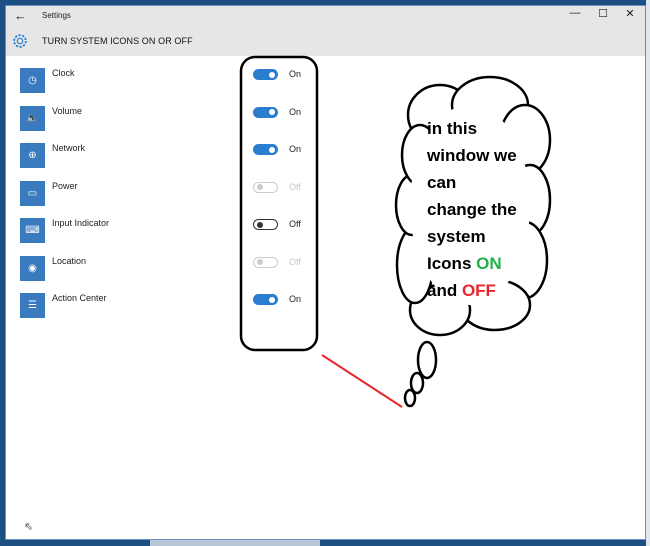  Describe the element at coordinates (362, 381) in the screenshot. I see `pointer-line` at that location.